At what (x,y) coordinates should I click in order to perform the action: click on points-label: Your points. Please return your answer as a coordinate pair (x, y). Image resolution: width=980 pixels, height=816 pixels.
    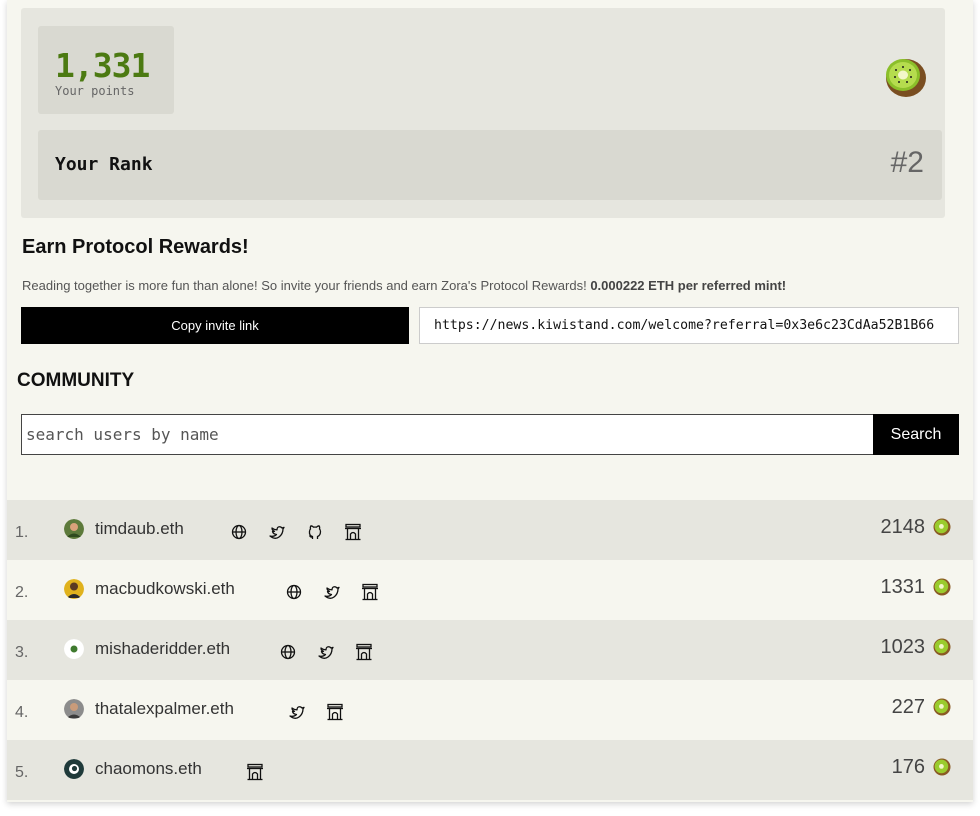
    Looking at the image, I should click on (95, 91).